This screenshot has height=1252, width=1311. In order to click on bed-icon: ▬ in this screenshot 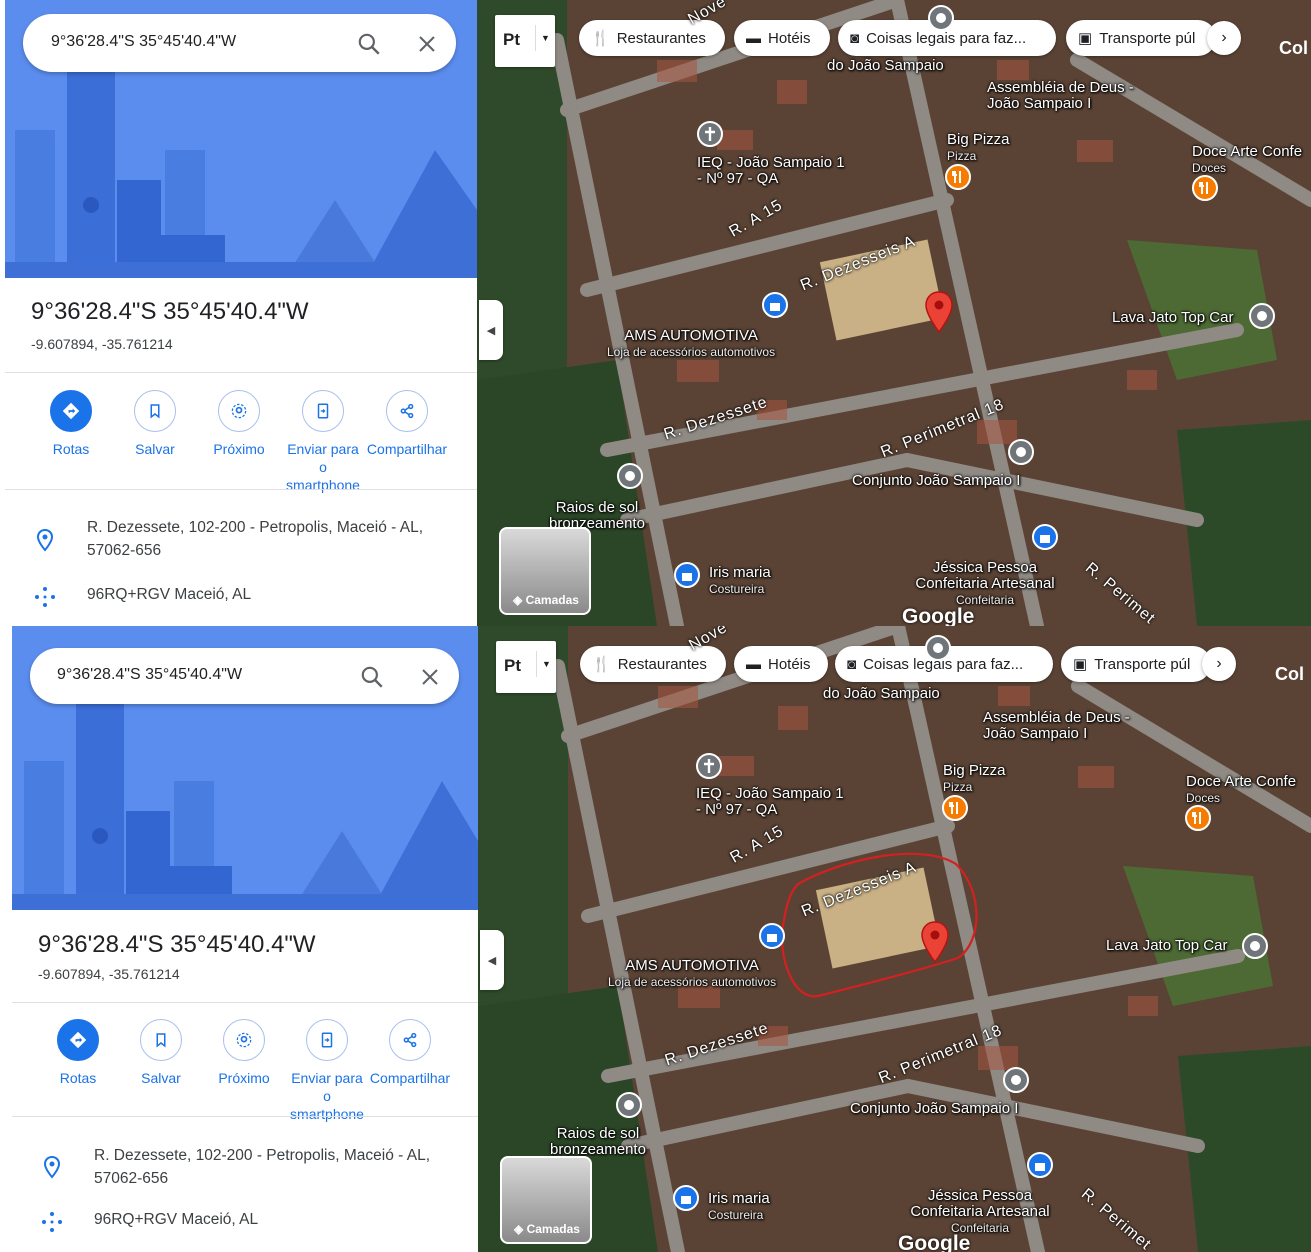, I will do `click(753, 664)`.